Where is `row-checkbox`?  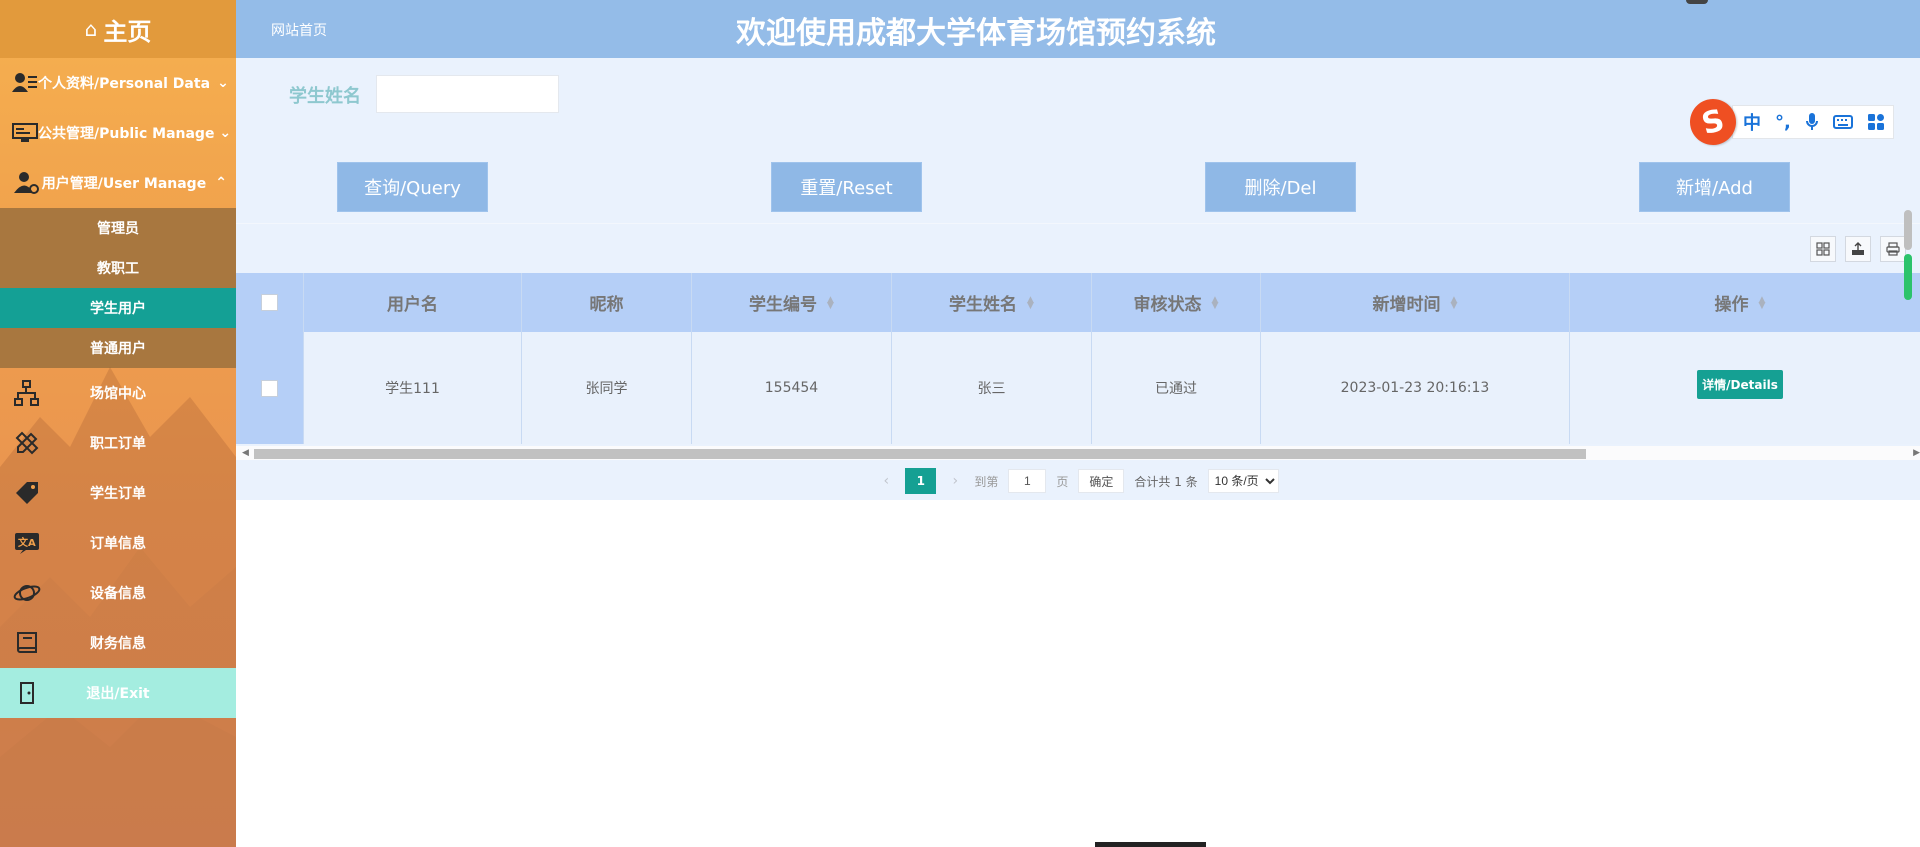
row-checkbox is located at coordinates (269, 388).